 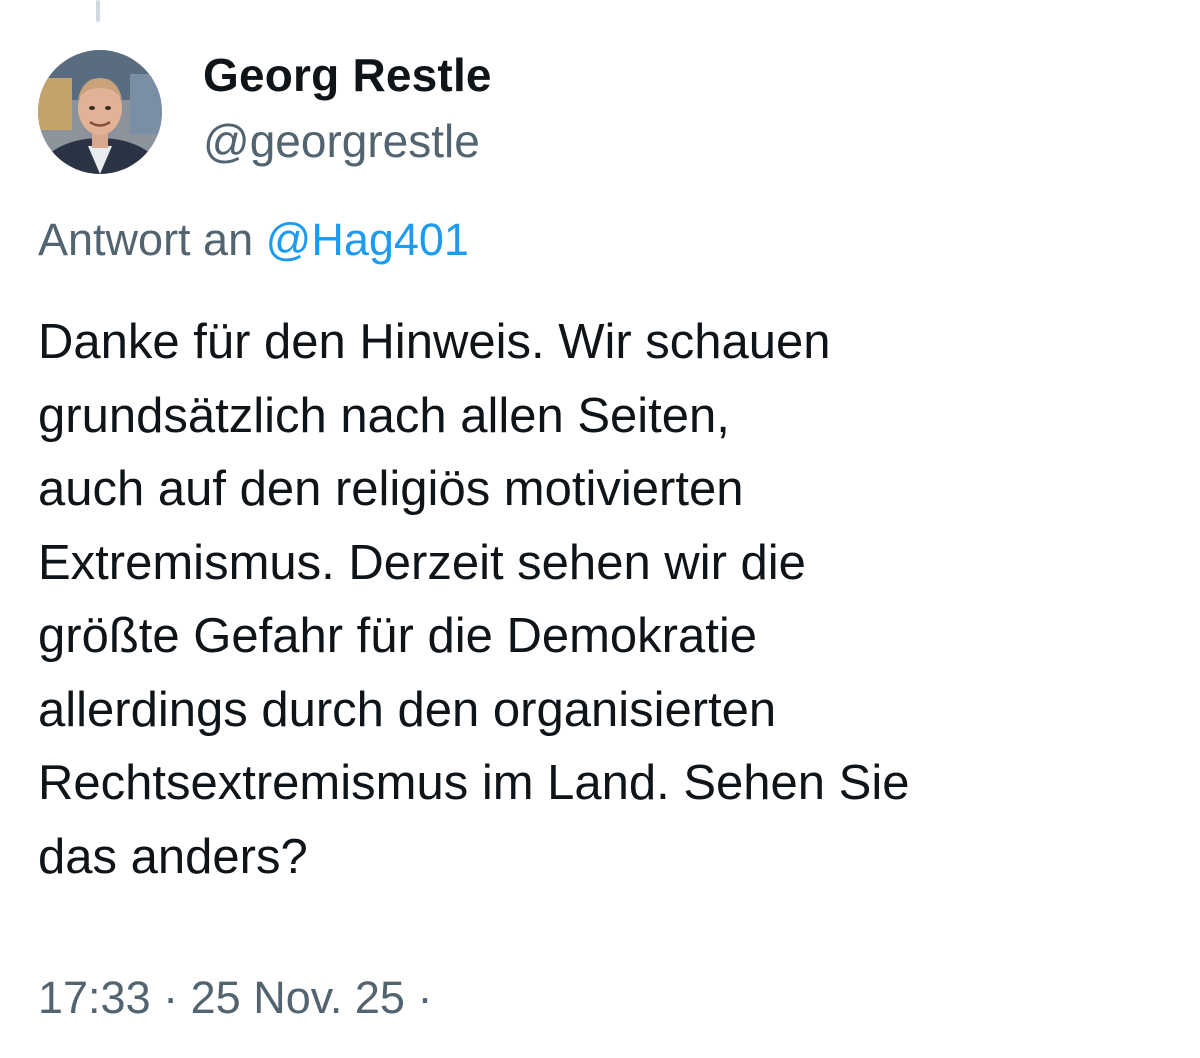 What do you see at coordinates (397, 636) in the screenshot?
I see `tweet-text-line: größte Gefahr für die Demokratie` at bounding box center [397, 636].